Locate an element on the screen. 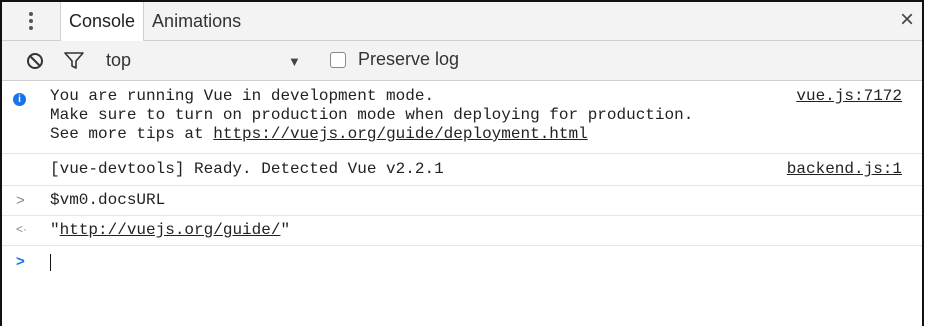 The image size is (928, 330). drawer-tabbar: Console Animations × is located at coordinates (462, 21).